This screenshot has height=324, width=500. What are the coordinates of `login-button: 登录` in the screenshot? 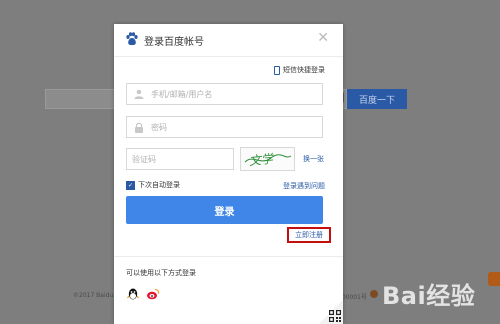 It's located at (224, 210).